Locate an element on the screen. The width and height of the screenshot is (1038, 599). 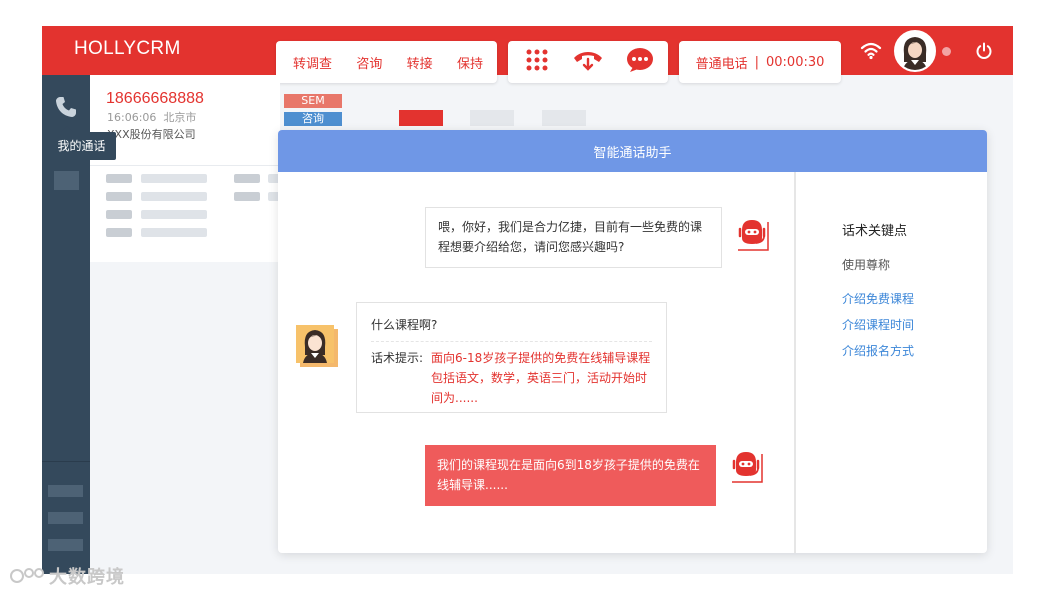
keypoint-link-course-time: 介绍课程时间 is located at coordinates (878, 324).